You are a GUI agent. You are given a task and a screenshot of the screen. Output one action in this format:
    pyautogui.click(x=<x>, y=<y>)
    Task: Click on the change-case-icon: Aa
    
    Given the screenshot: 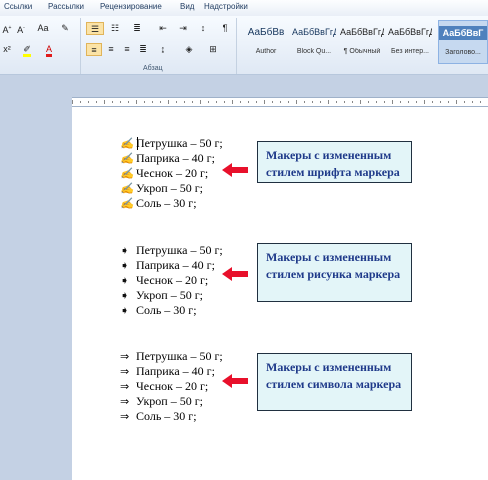 What is the action you would take?
    pyautogui.click(x=43, y=28)
    